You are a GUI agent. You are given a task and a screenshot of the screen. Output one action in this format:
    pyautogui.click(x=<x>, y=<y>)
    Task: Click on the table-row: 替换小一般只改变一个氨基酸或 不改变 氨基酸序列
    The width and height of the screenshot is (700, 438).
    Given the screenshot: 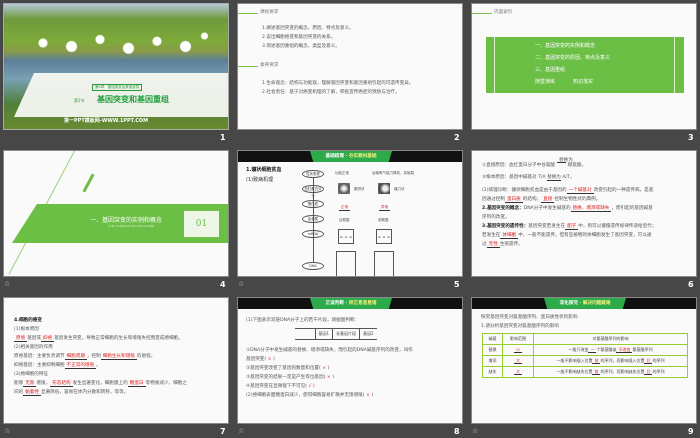 What is the action you would take?
    pyautogui.click(x=585, y=350)
    